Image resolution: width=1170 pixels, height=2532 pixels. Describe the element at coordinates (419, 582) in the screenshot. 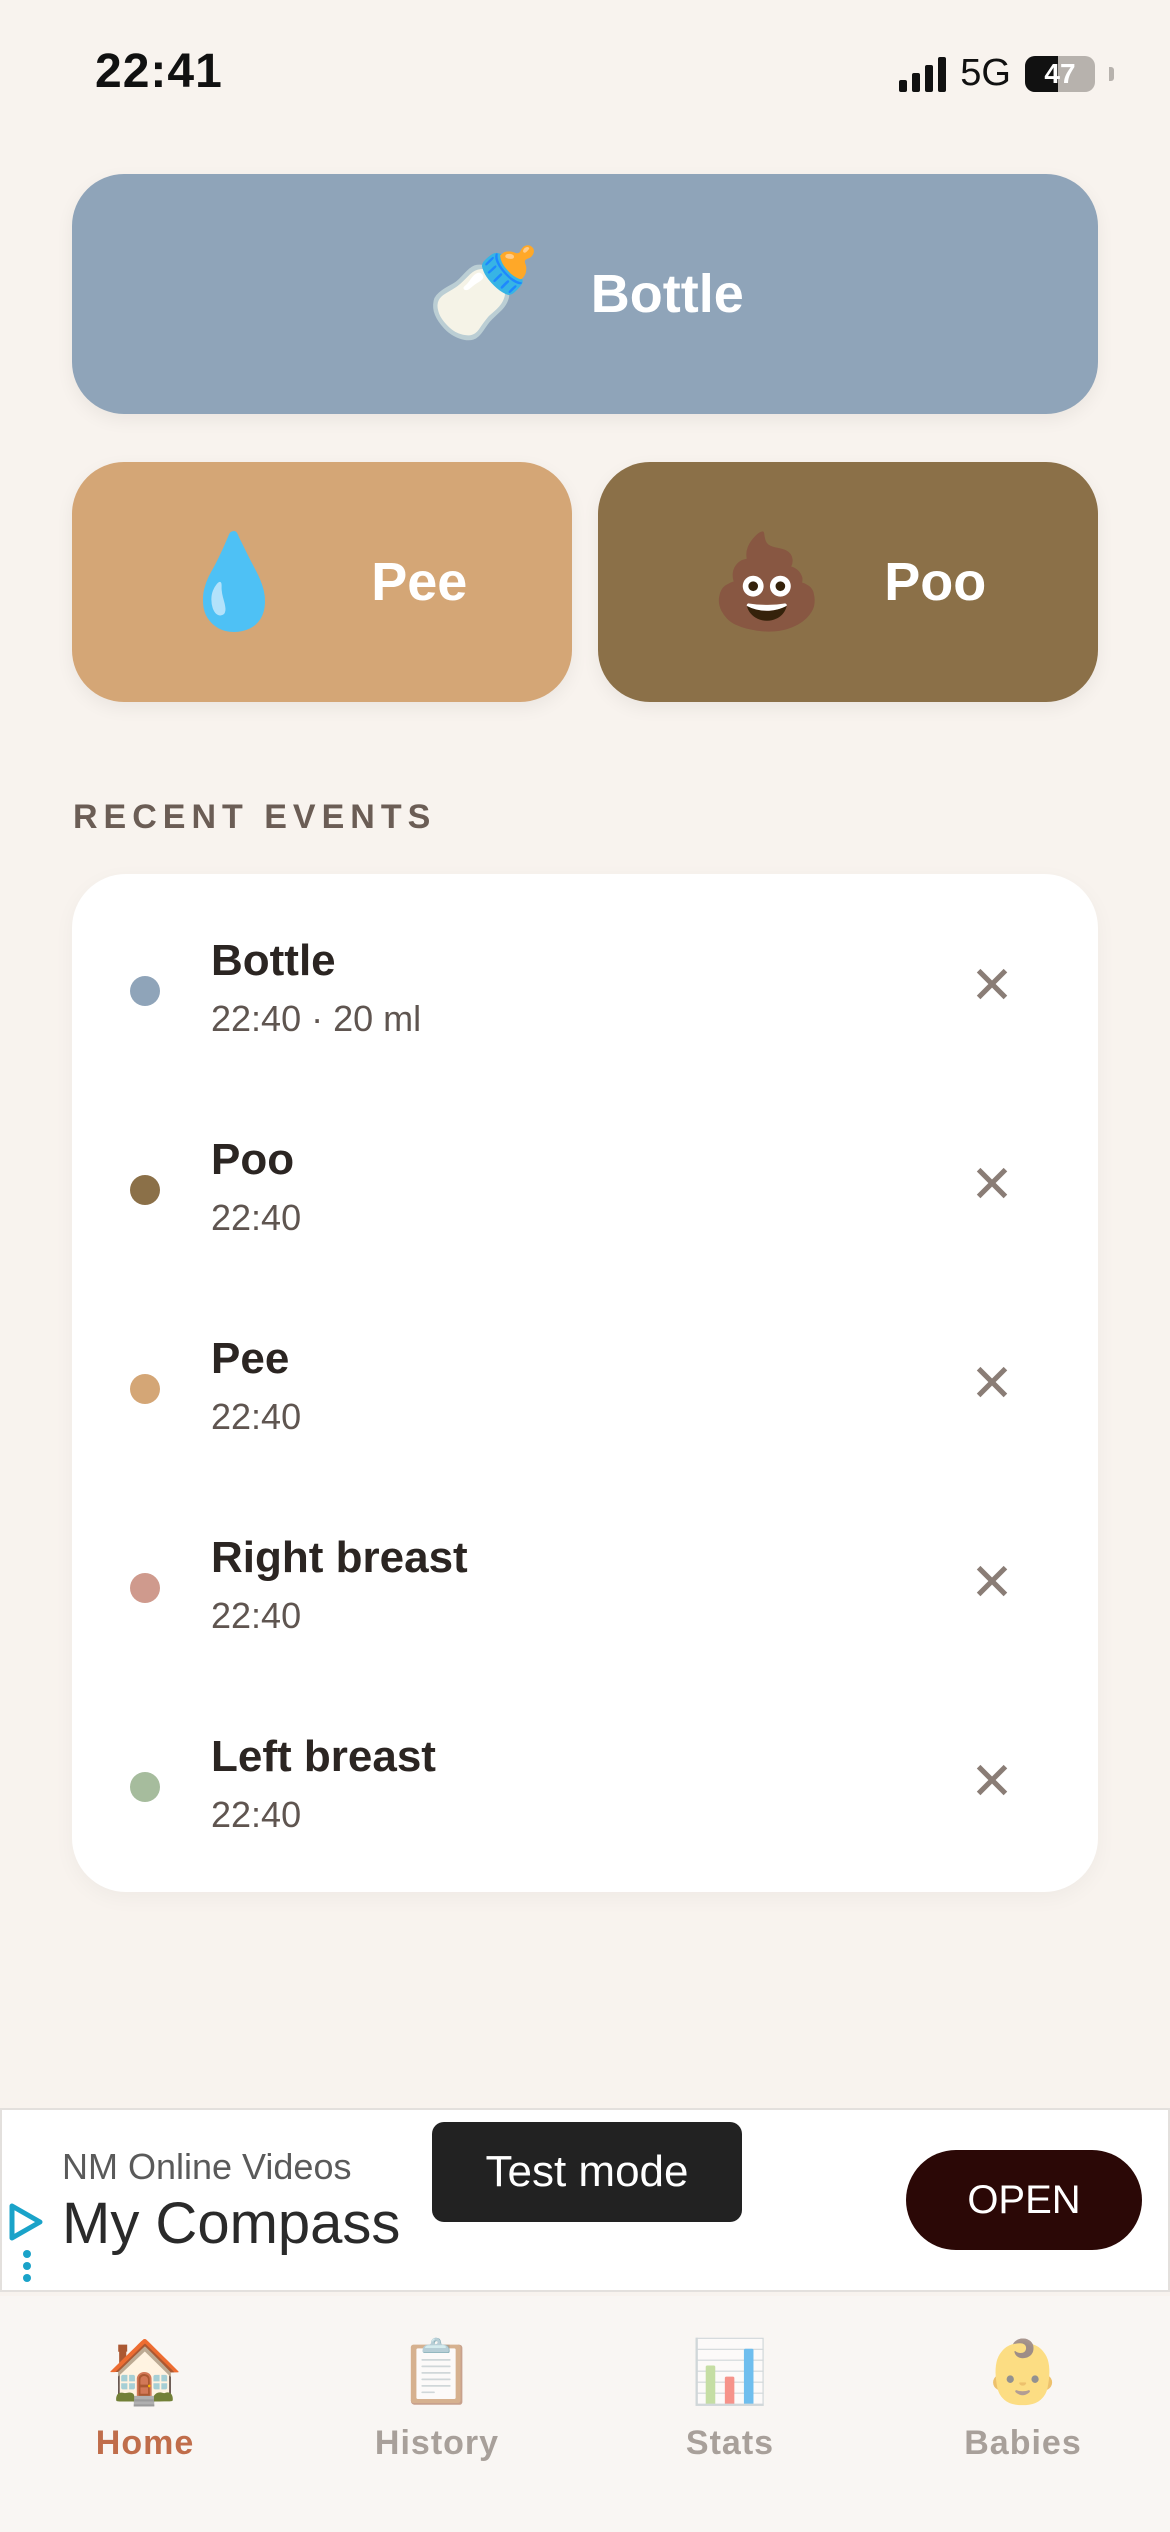

I see `pee-label: Pee` at that location.